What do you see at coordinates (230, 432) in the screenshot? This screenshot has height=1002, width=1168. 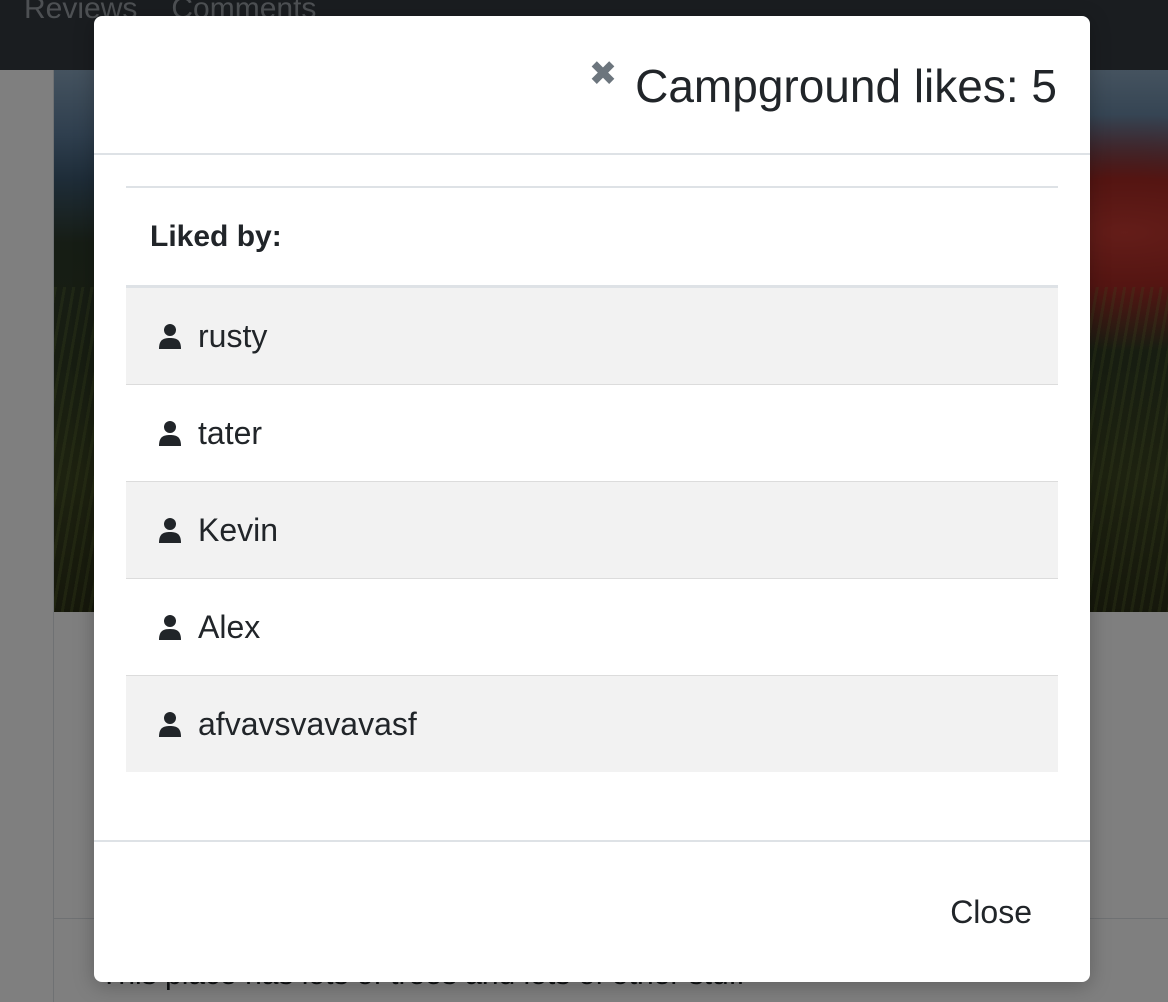 I see `user-name: tater` at bounding box center [230, 432].